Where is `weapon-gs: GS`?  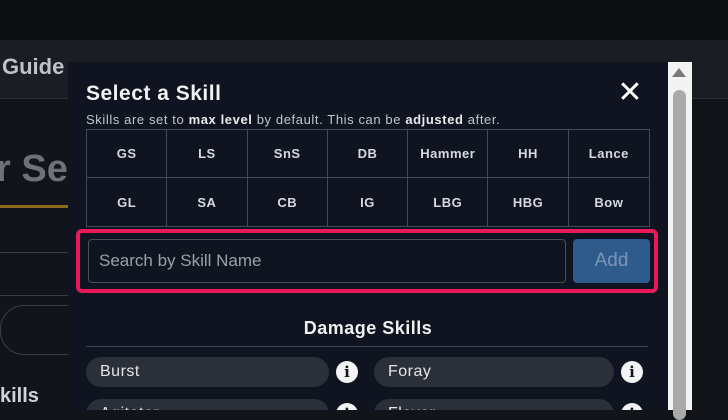
weapon-gs: GS is located at coordinates (127, 154).